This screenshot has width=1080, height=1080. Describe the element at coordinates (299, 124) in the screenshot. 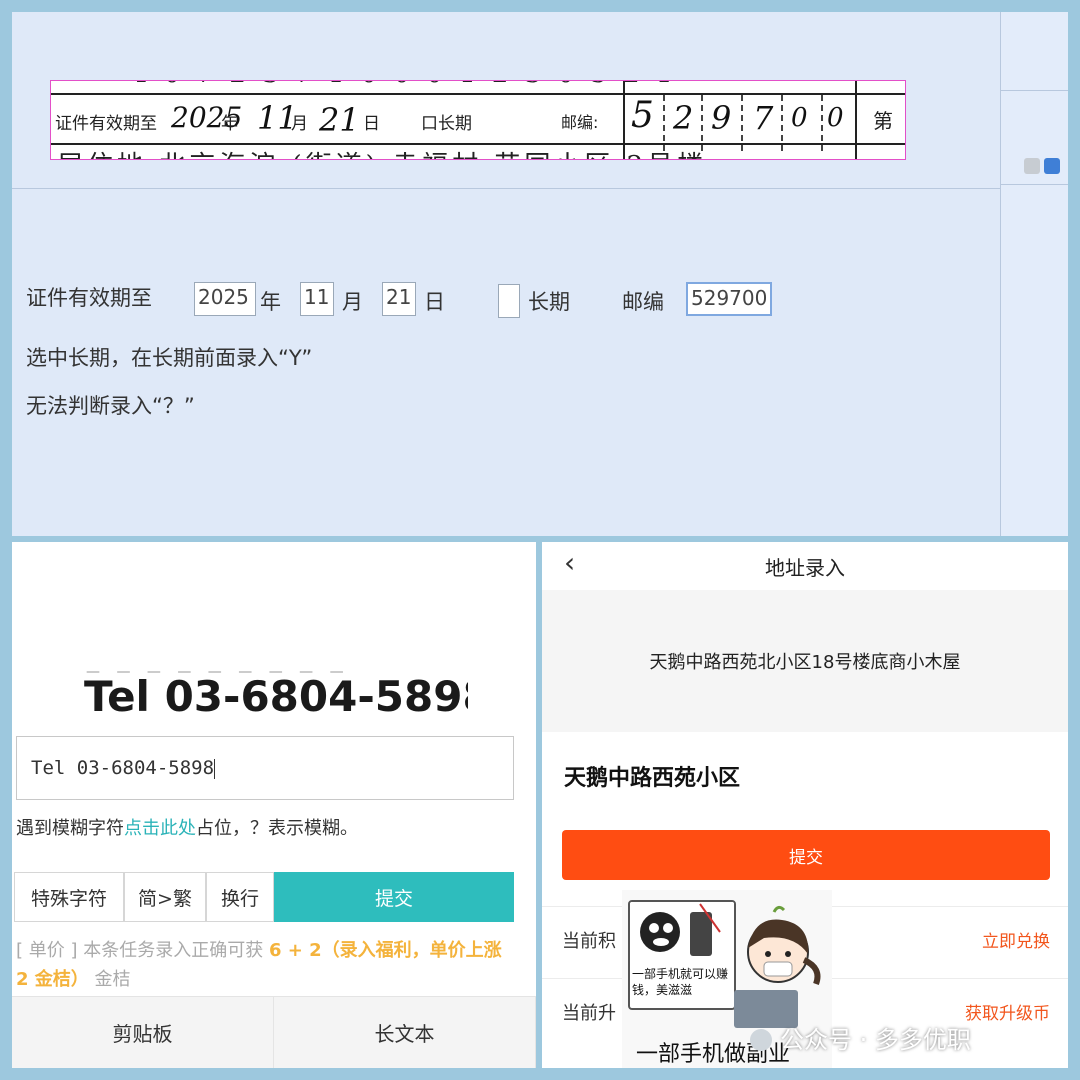

I see `scan-label-month: 月` at that location.